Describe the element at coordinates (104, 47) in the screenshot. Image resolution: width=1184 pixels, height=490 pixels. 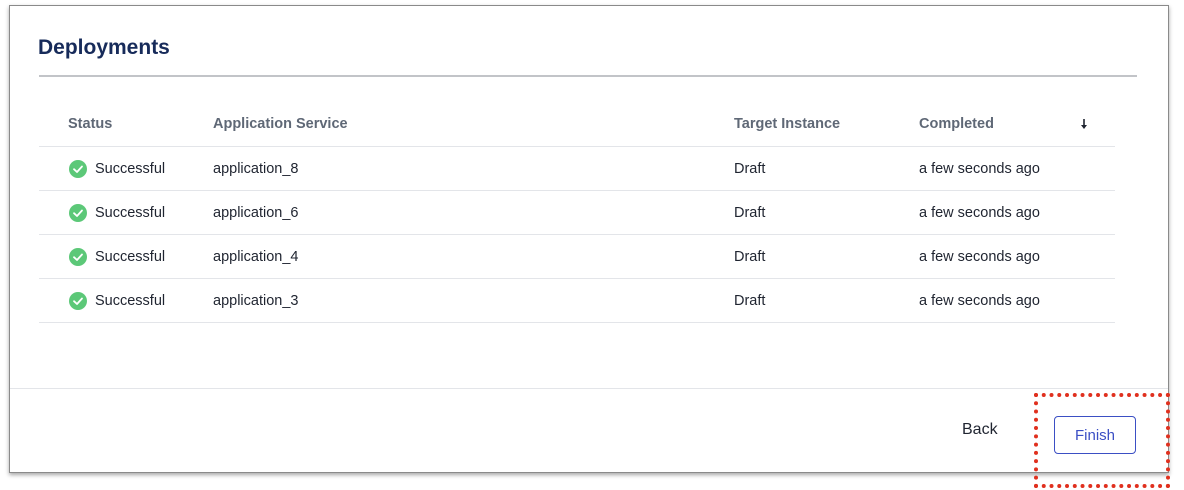
I see `page-title: Deployments` at that location.